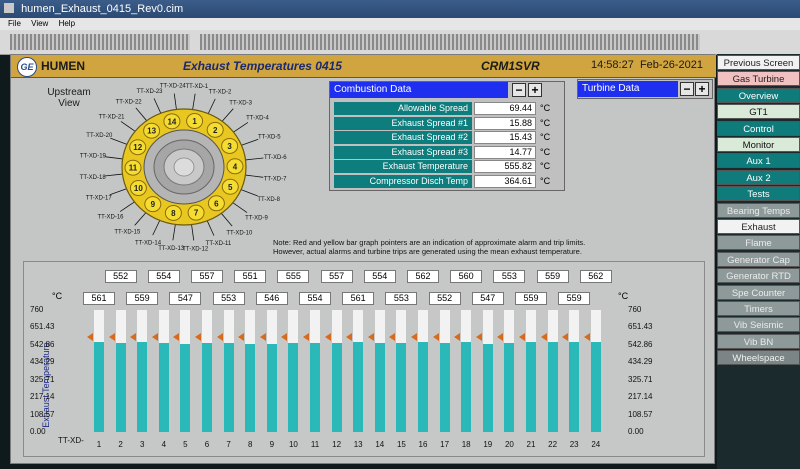  Describe the element at coordinates (505, 166) in the screenshot. I see `combustion-value: 555.82` at that location.